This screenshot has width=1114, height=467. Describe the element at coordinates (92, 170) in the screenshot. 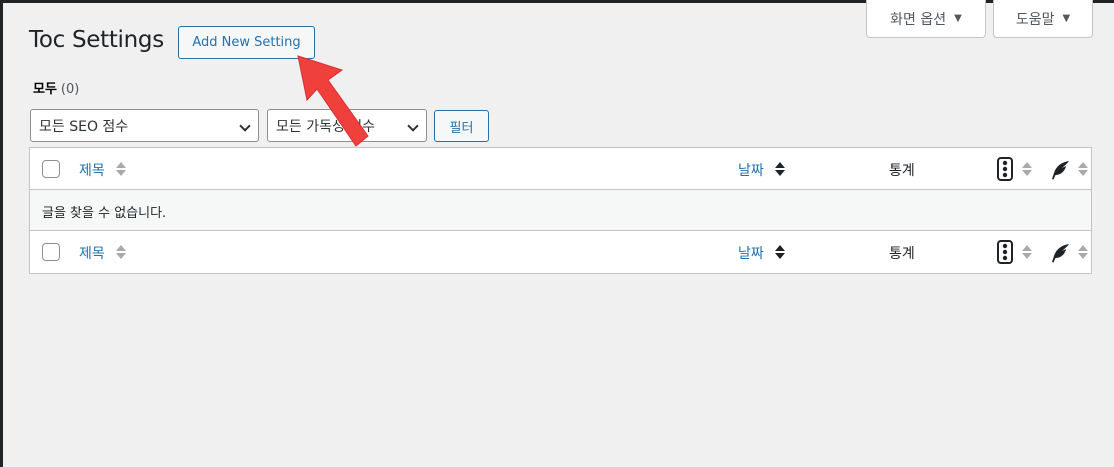

I see `column-title-header: 제목` at that location.